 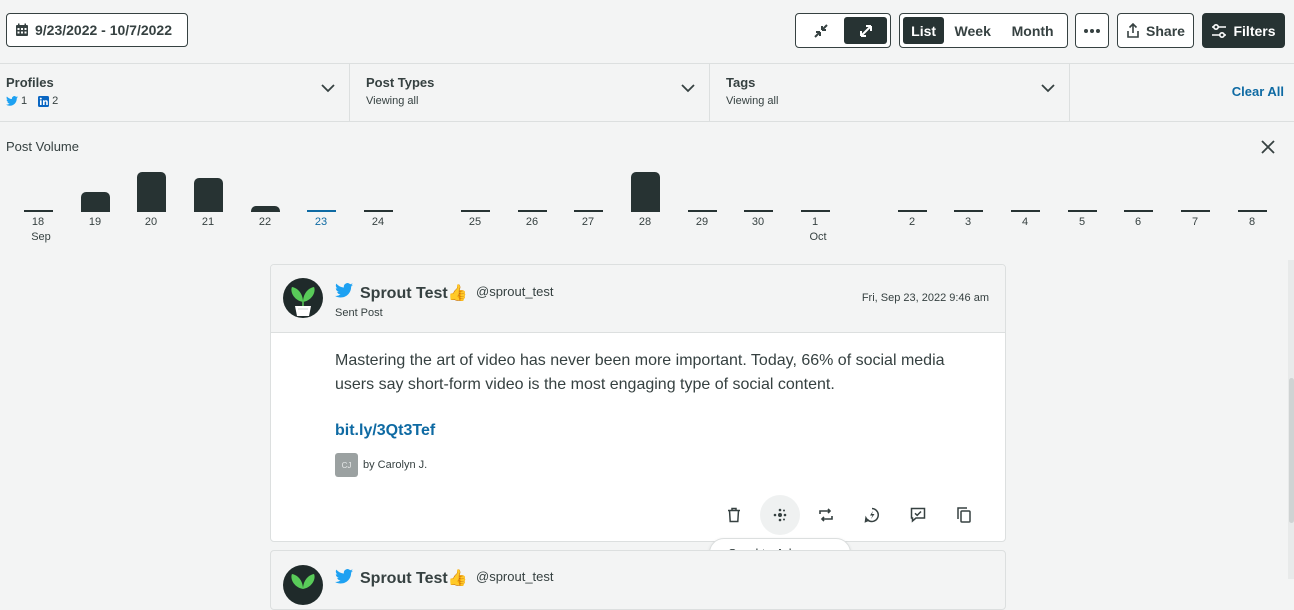 I want to click on author-label: by Carolyn J., so click(x=395, y=465).